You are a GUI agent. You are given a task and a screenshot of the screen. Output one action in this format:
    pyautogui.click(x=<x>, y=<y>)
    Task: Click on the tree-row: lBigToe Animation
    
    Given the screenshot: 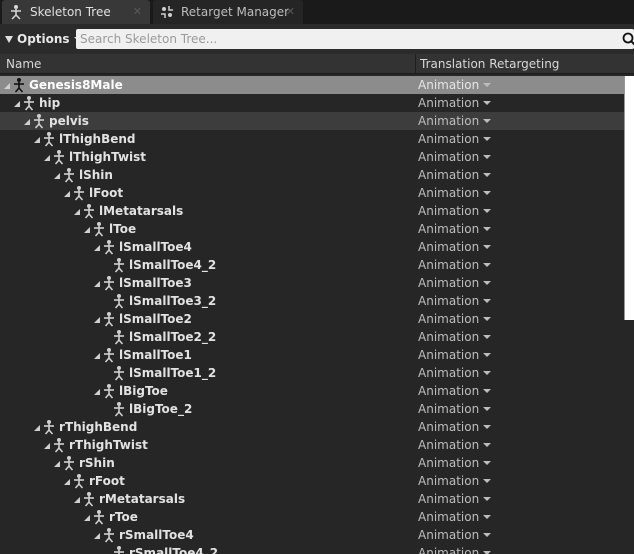 What is the action you would take?
    pyautogui.click(x=317, y=391)
    